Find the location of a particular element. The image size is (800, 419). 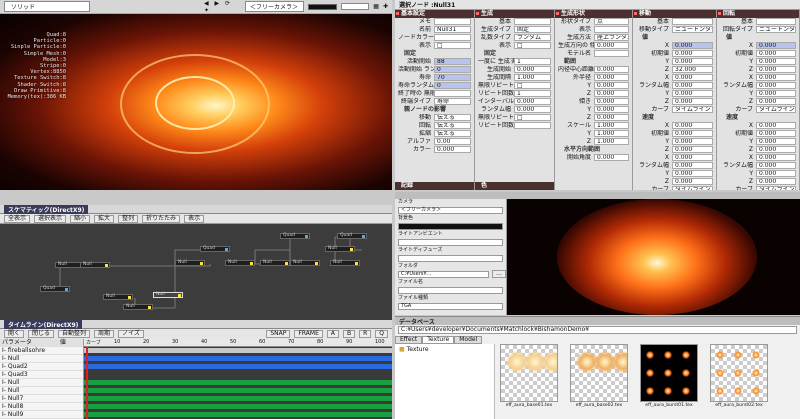

bg-color-field is located at coordinates (450, 226).